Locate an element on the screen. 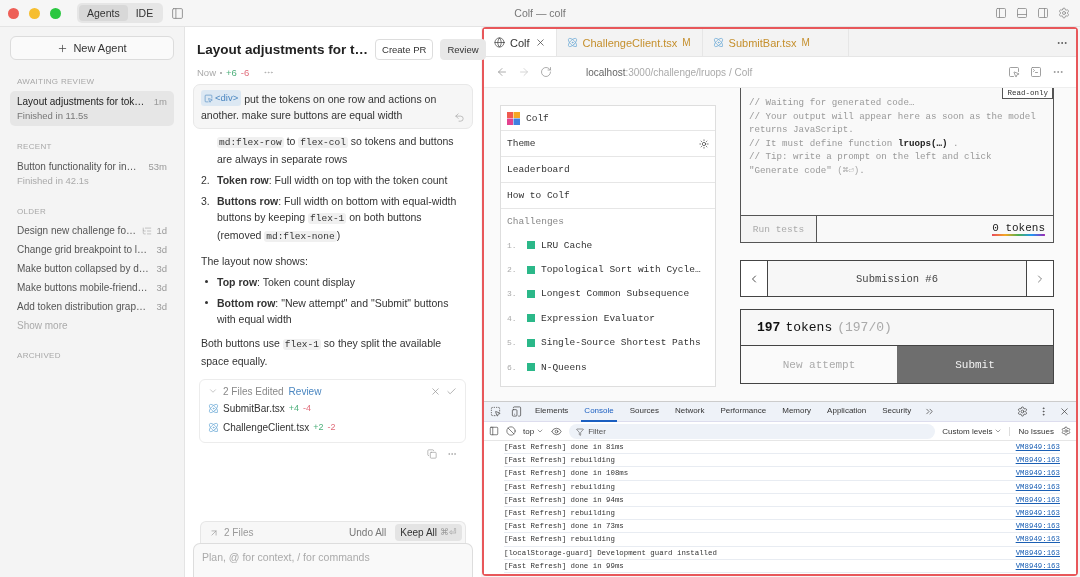  chat-input: Plan, @ for context, / for commands is located at coordinates (333, 560).